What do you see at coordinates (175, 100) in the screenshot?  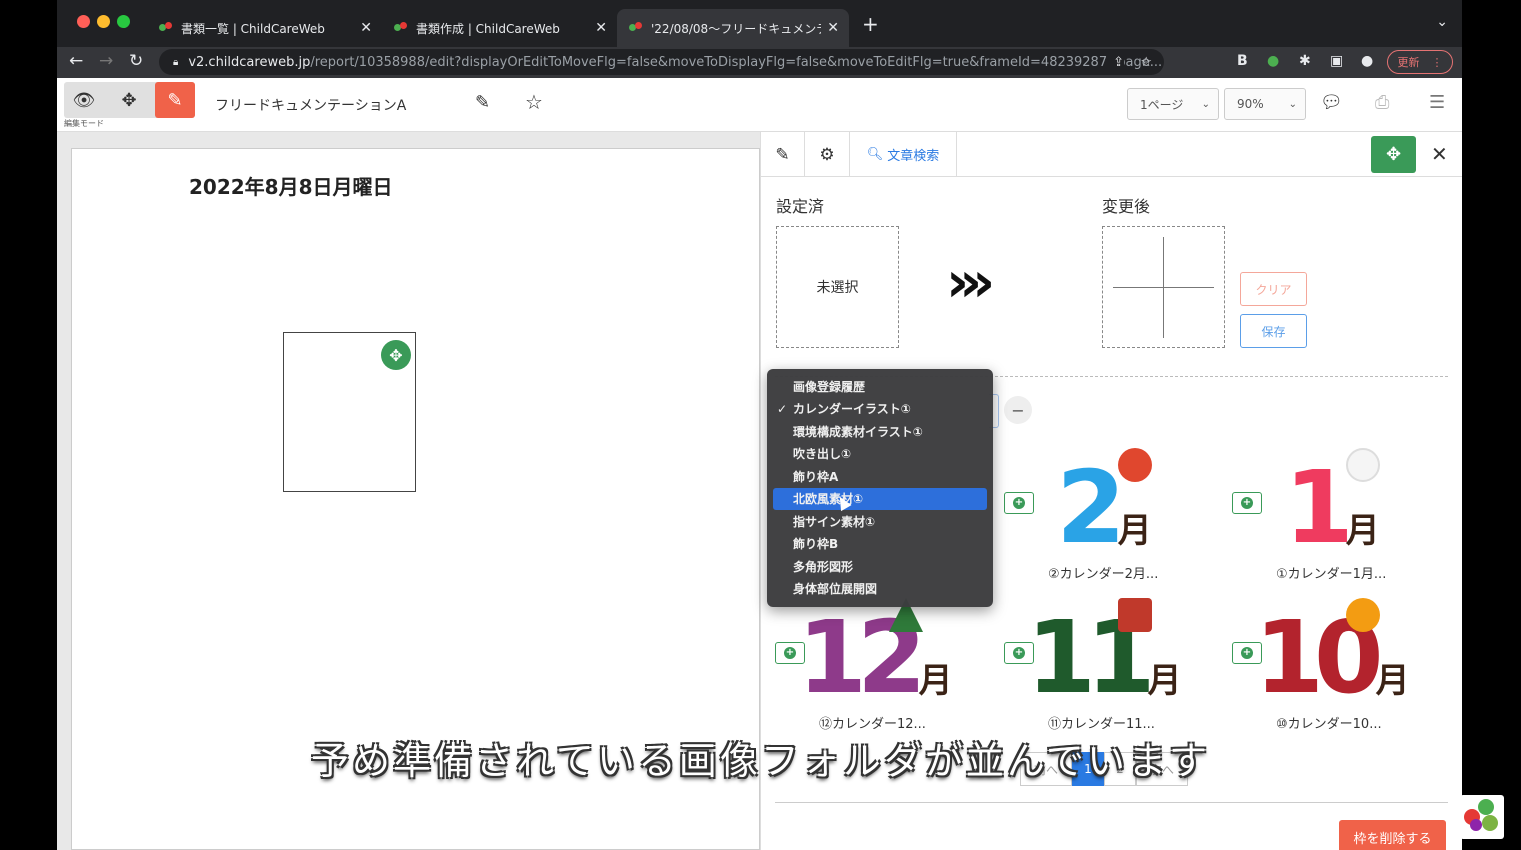 I see `edit-mode-pencil-icon: ✎` at bounding box center [175, 100].